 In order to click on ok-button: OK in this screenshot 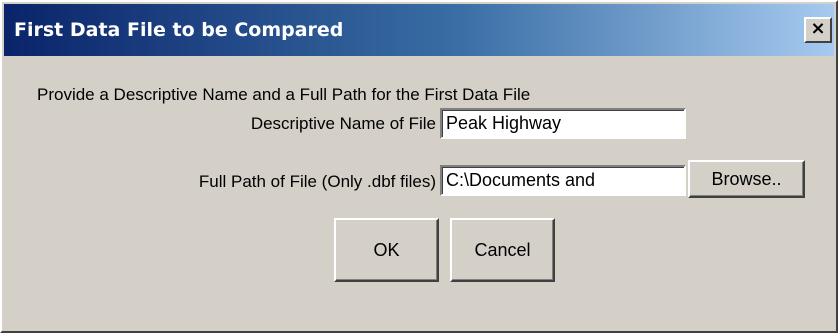, I will do `click(386, 250)`.